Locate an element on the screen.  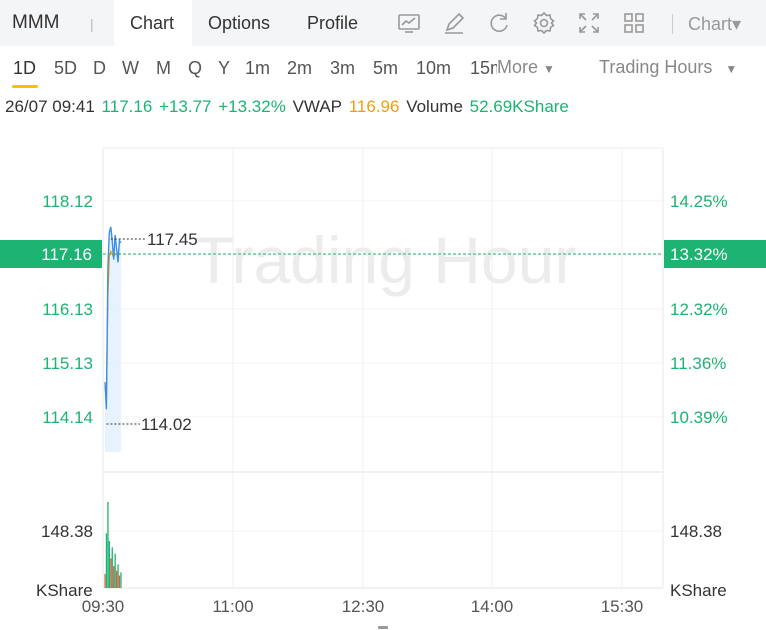
more-label: More is located at coordinates (518, 67).